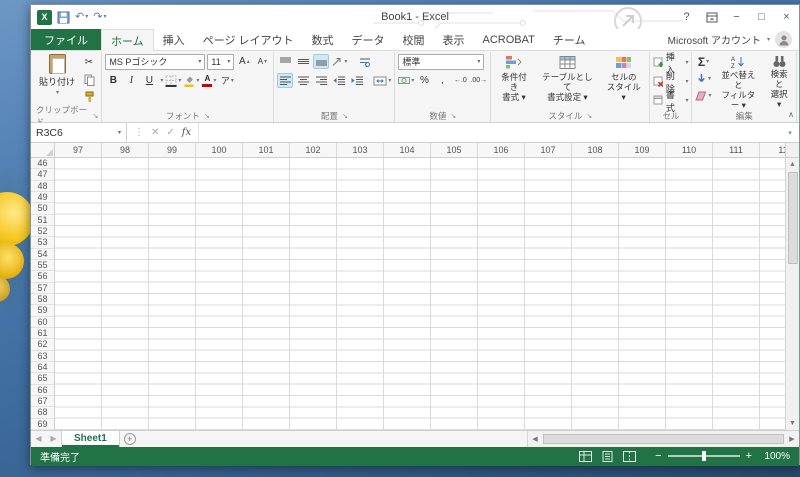 The width and height of the screenshot is (800, 477). Describe the element at coordinates (191, 80) in the screenshot. I see `fill-color-button: ▾` at that location.